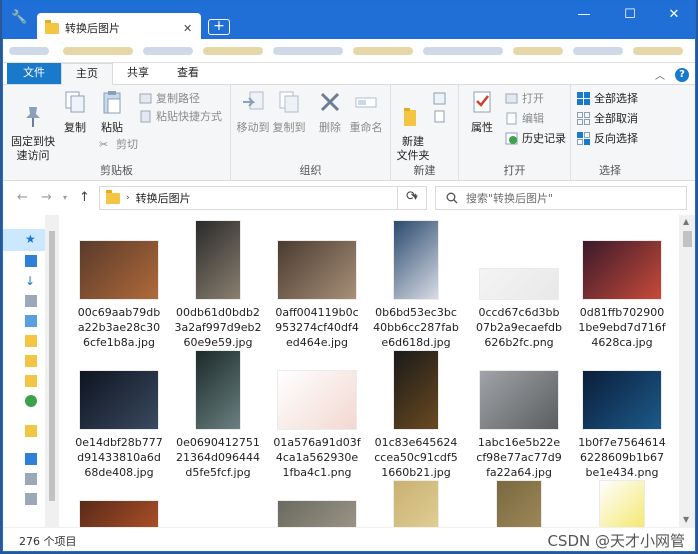  Describe the element at coordinates (524, 118) in the screenshot. I see `edit-button: 编辑` at that location.